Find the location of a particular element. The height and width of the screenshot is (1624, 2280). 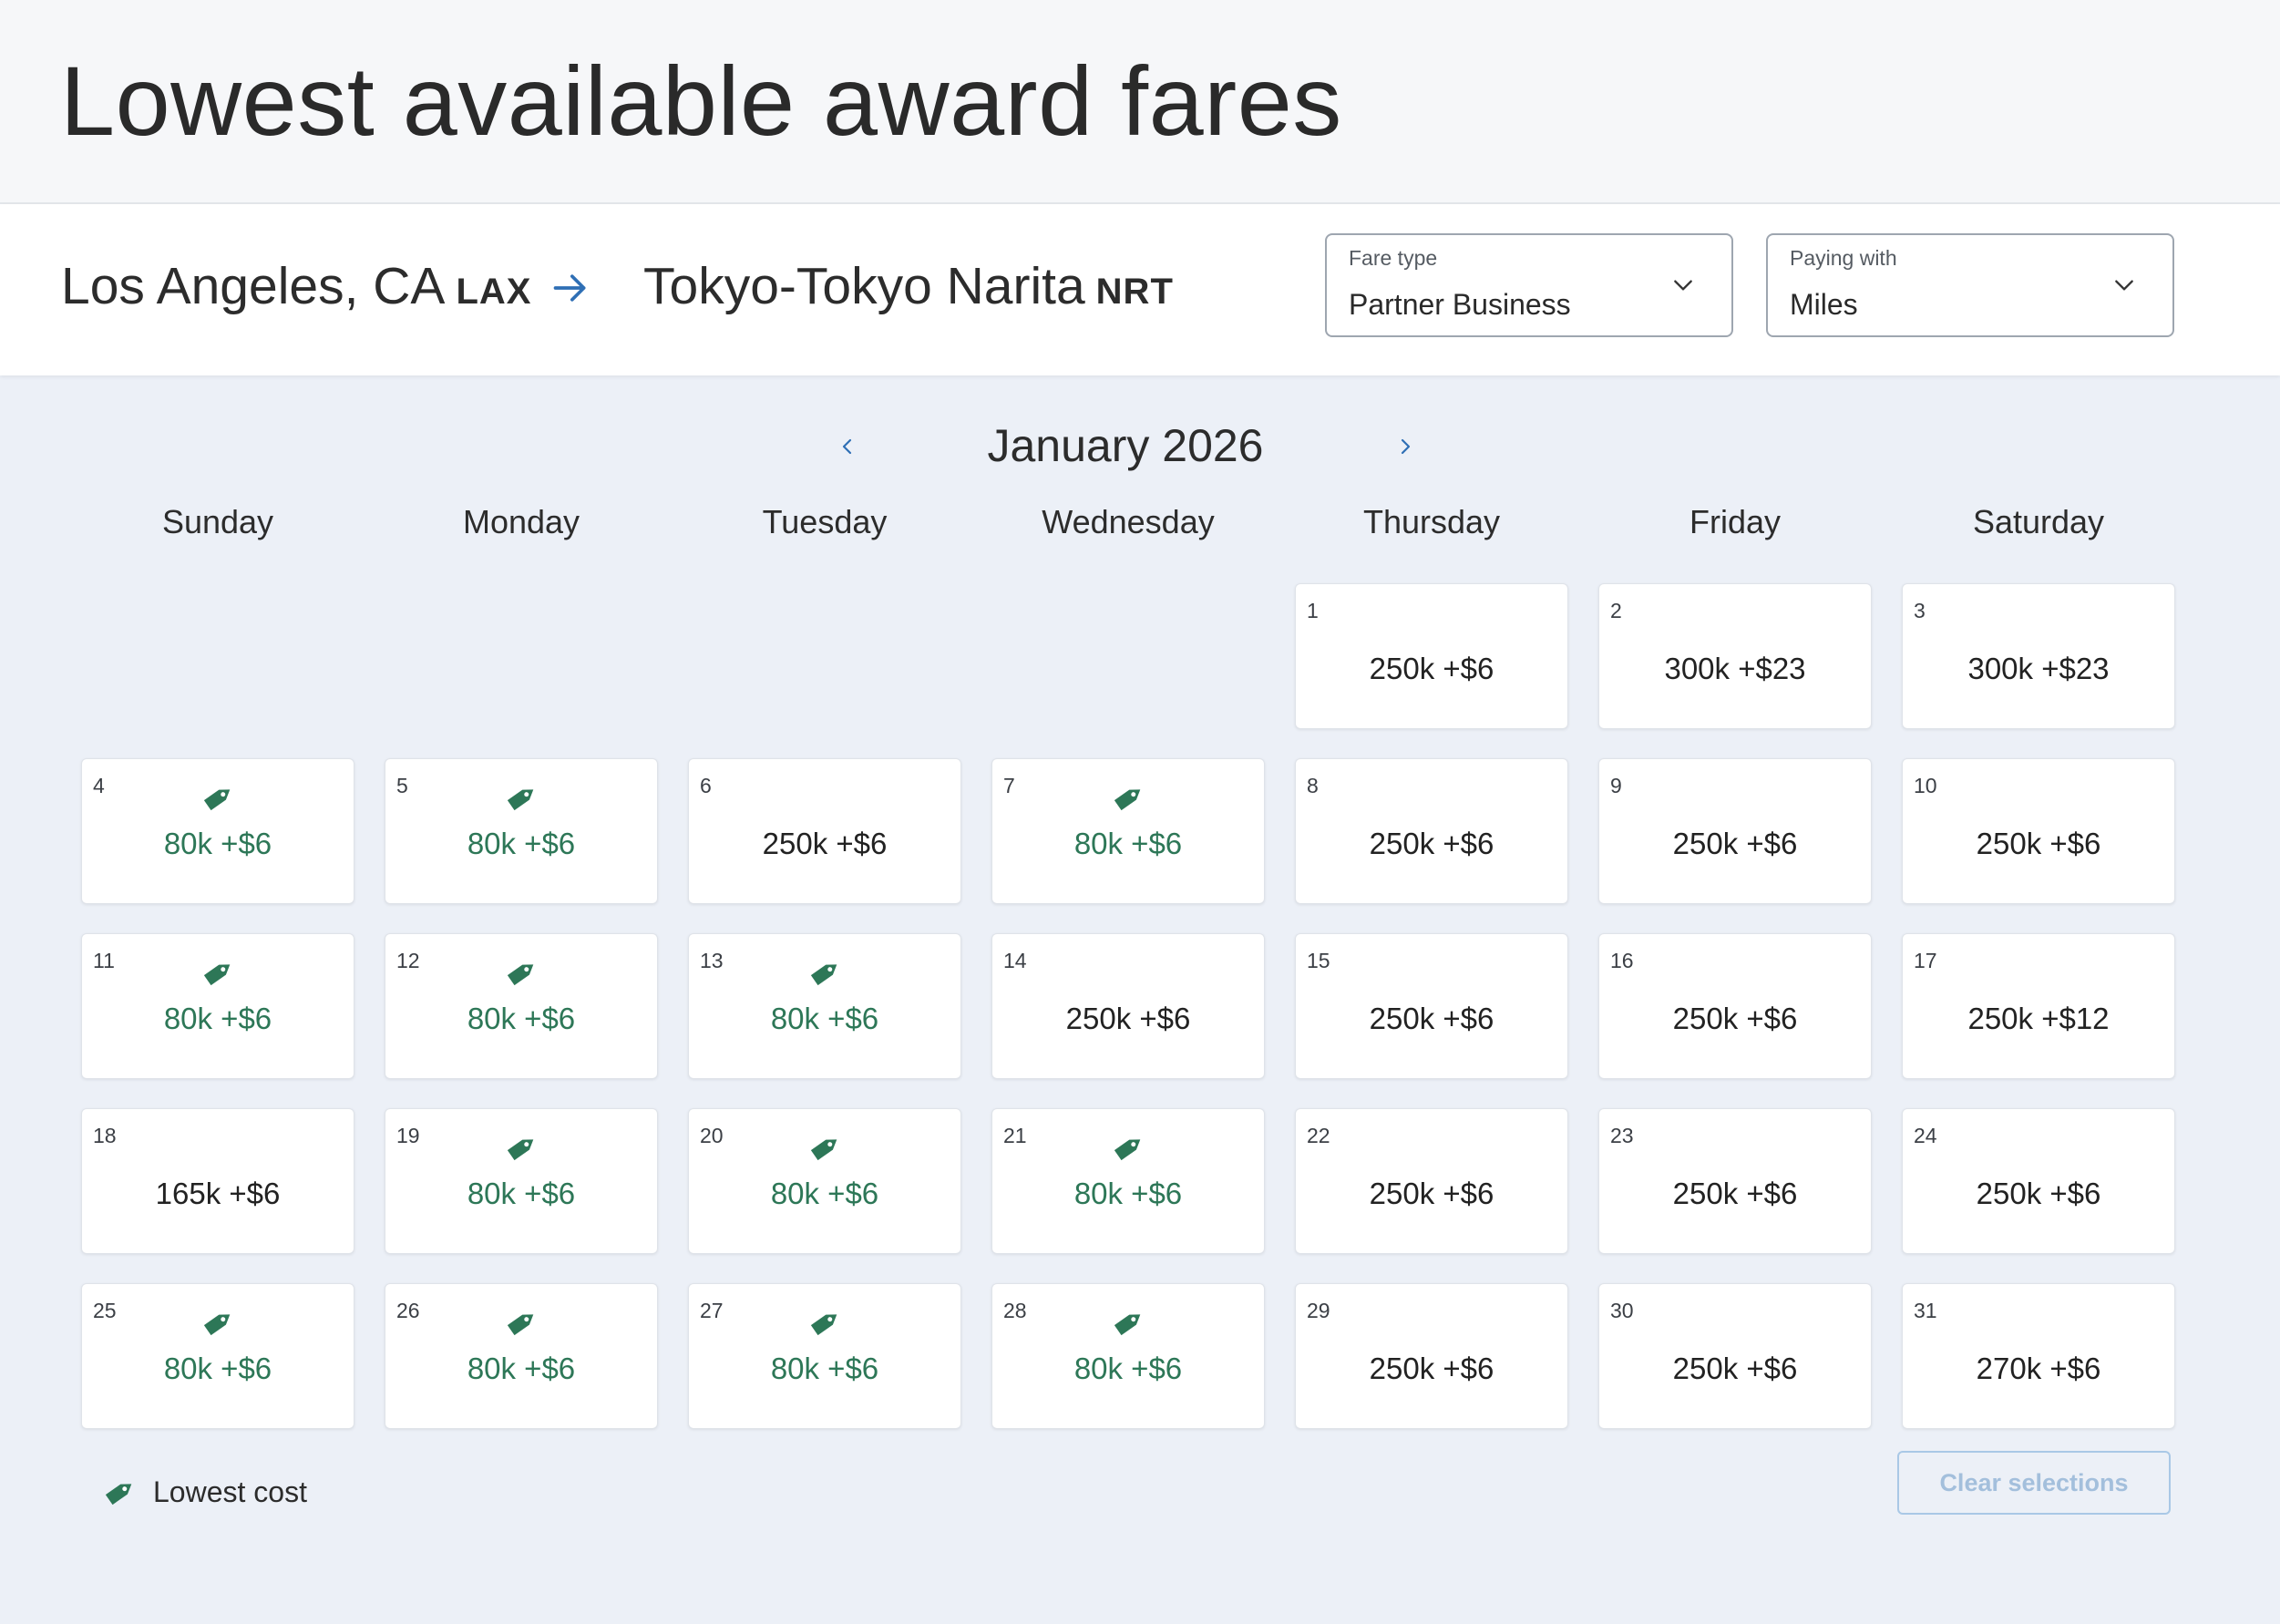

day-price: 165k +$6 is located at coordinates (218, 1193).